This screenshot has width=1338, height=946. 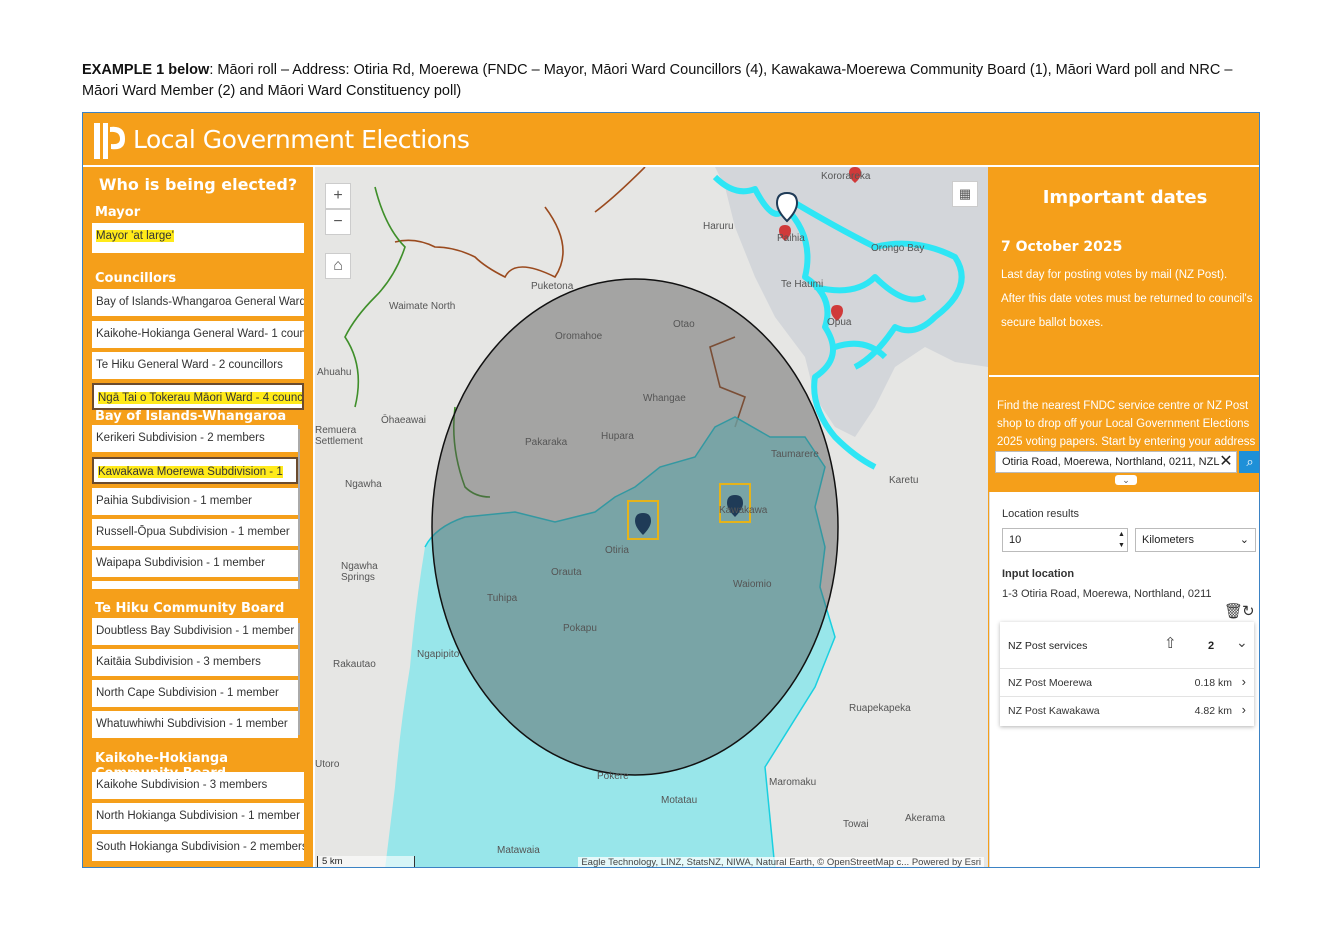 I want to click on zoom-in-button: +, so click(x=338, y=196).